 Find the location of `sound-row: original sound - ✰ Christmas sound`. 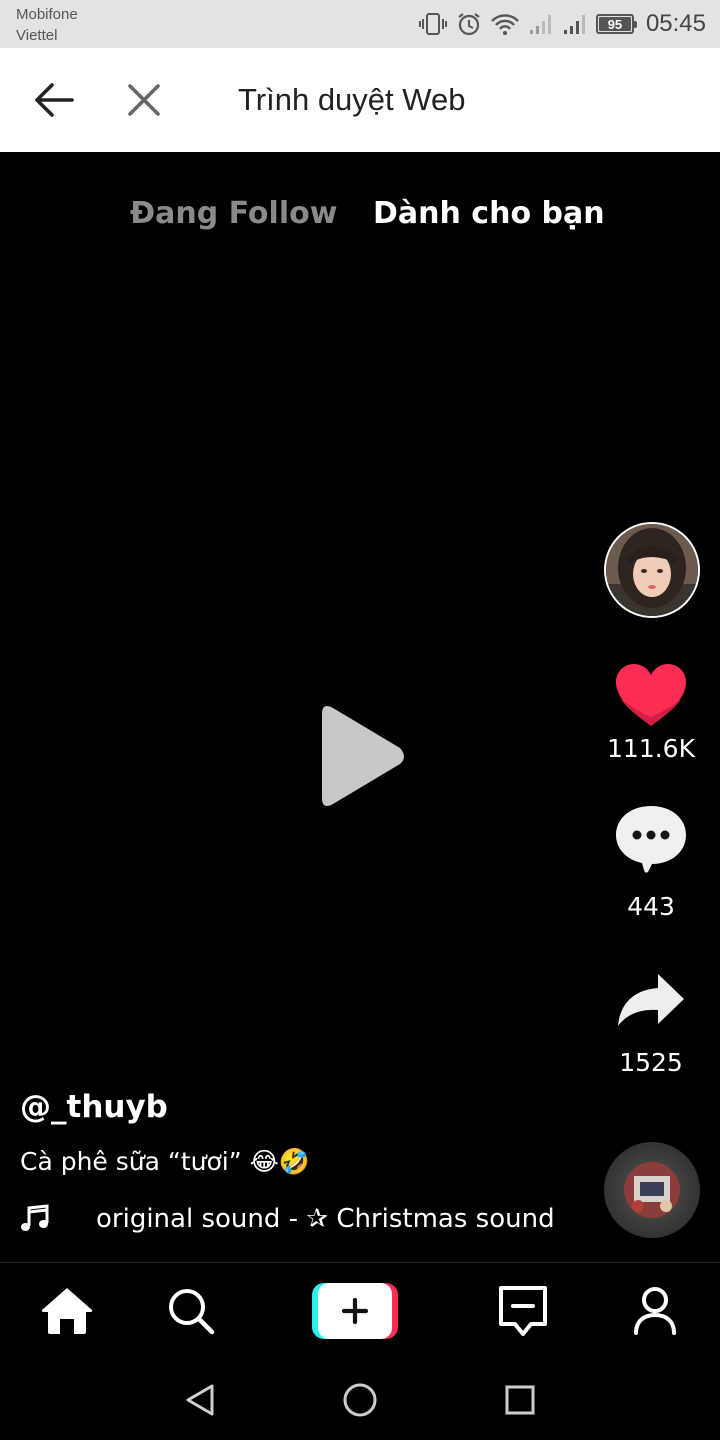

sound-row: original sound - ✰ Christmas sound is located at coordinates (295, 1219).